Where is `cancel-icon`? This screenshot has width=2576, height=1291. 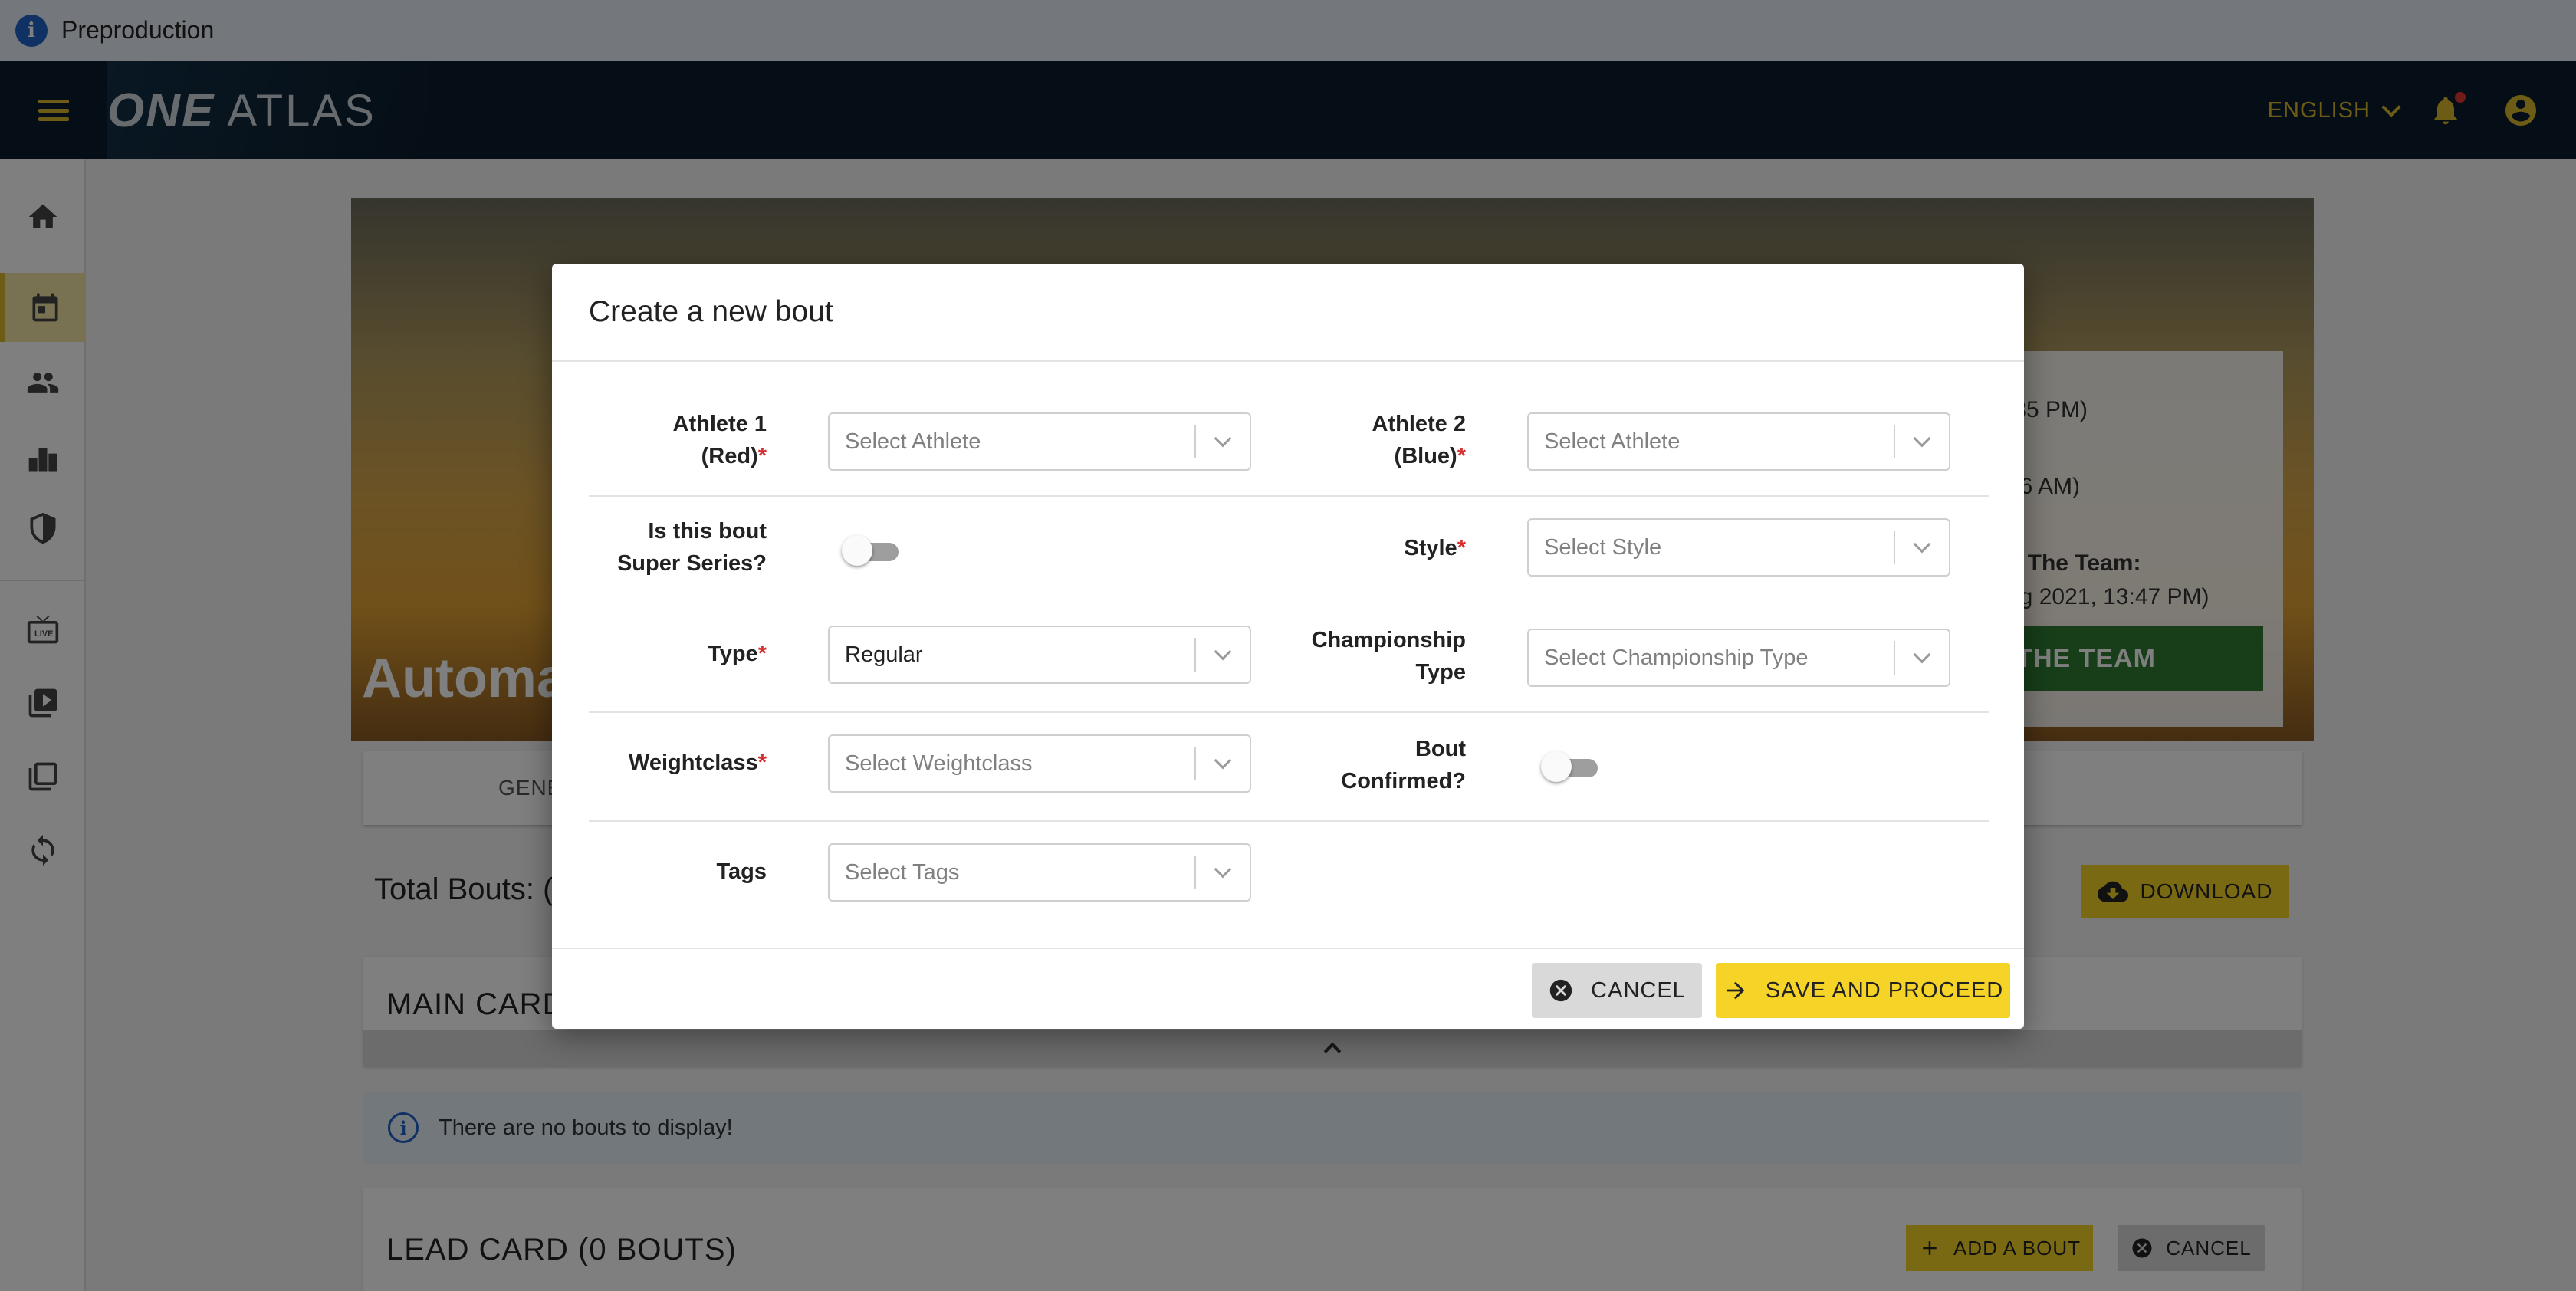 cancel-icon is located at coordinates (1561, 991).